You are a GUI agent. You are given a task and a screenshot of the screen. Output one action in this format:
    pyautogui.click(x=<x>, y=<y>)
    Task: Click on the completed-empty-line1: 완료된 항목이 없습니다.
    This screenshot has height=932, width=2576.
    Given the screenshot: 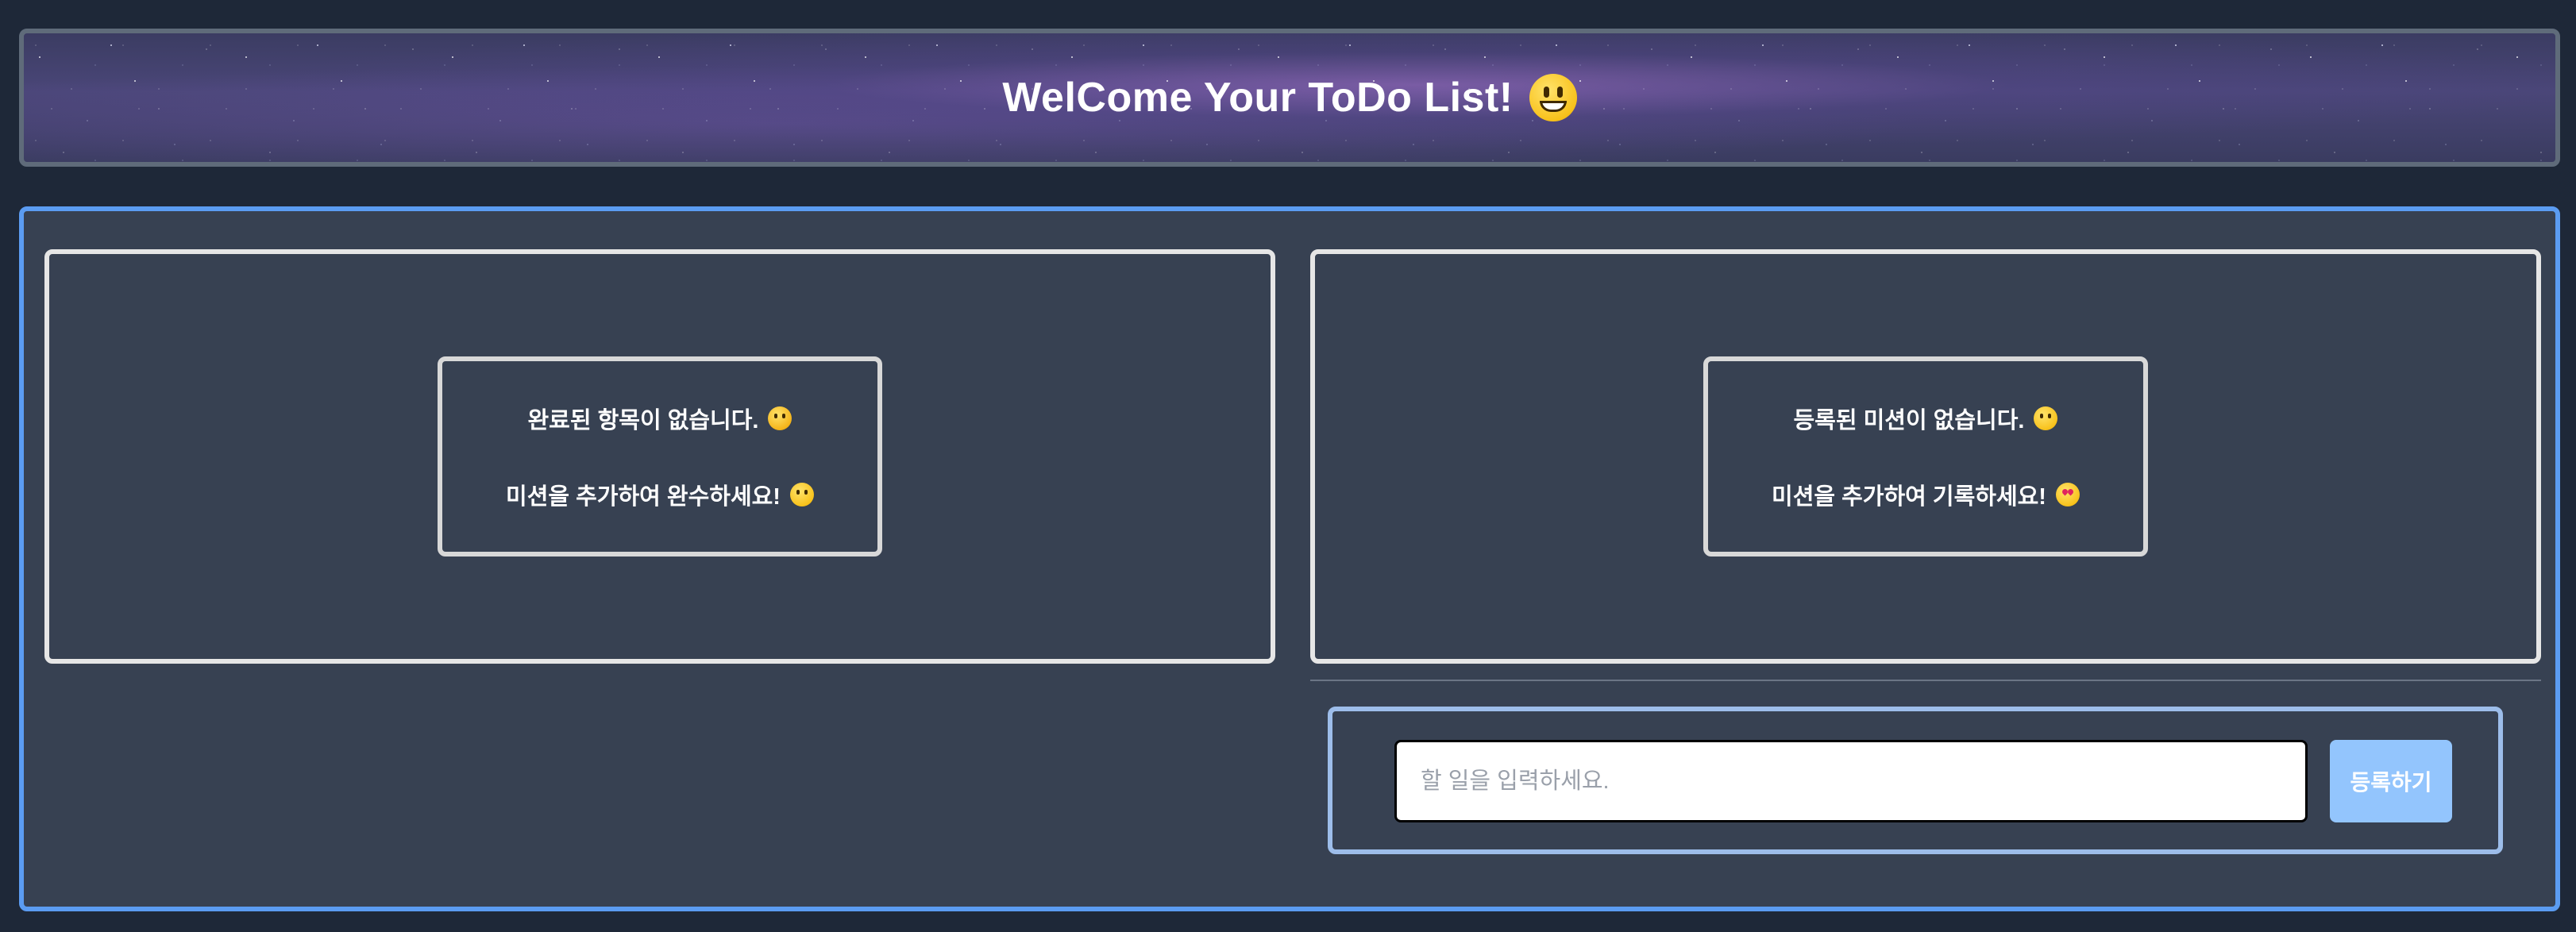 What is the action you would take?
    pyautogui.click(x=660, y=418)
    